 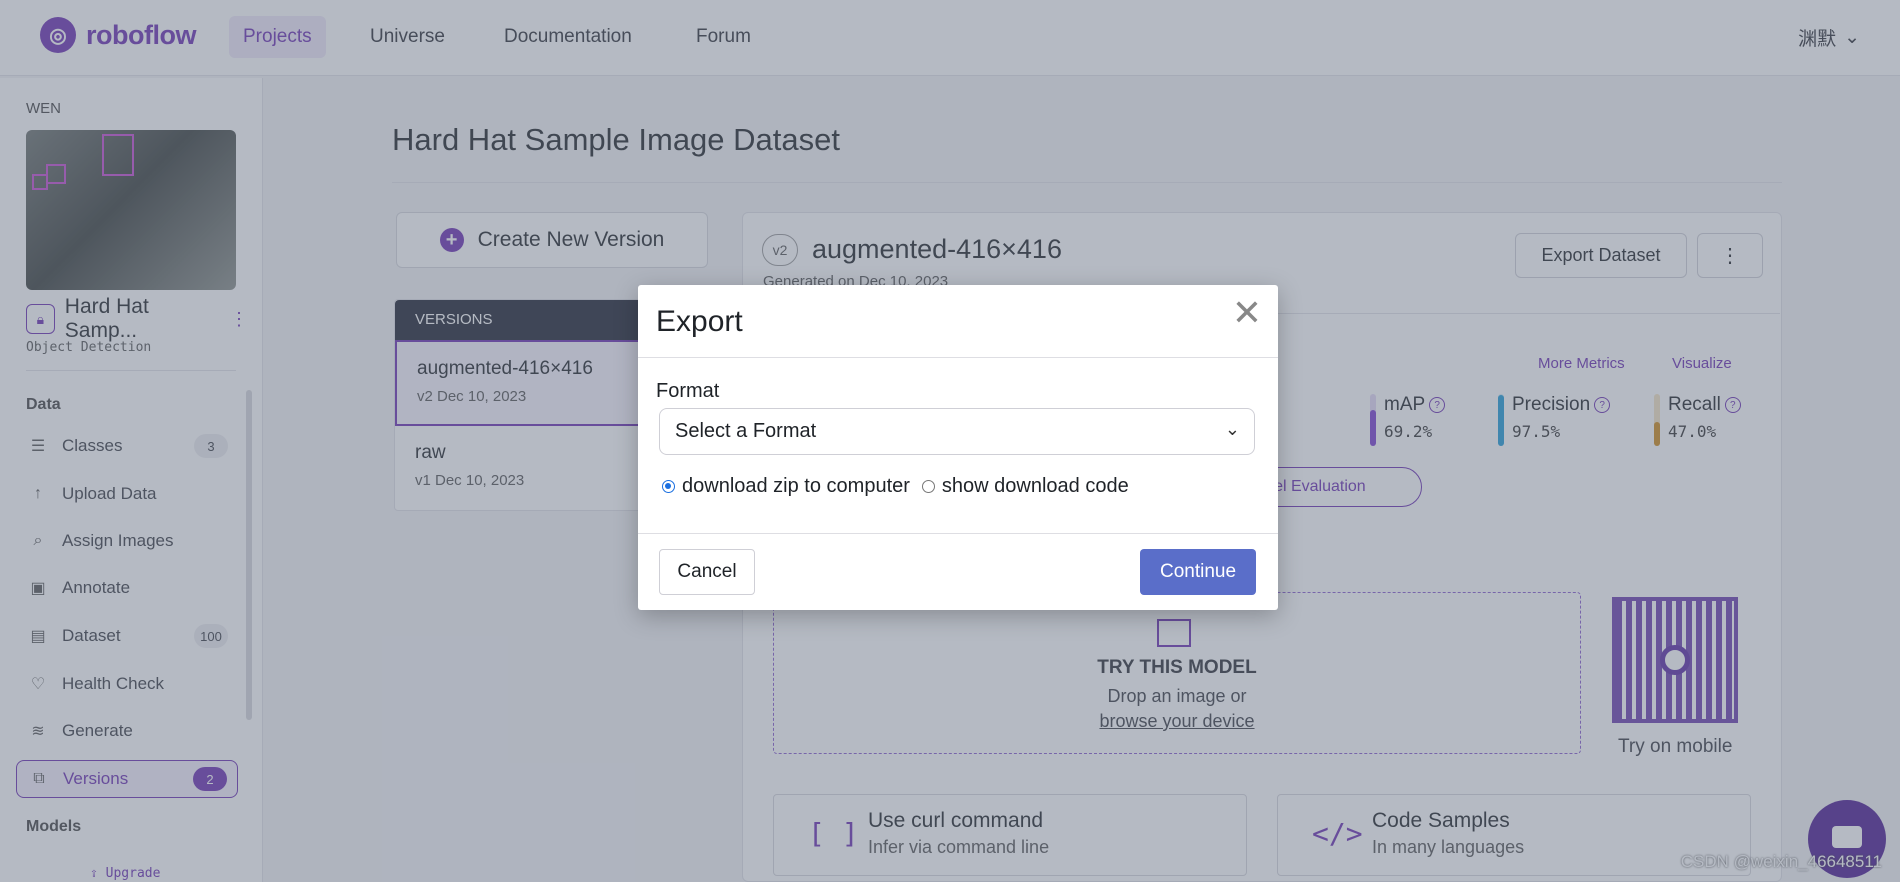 I want to click on cancel-button: Cancel, so click(x=707, y=572).